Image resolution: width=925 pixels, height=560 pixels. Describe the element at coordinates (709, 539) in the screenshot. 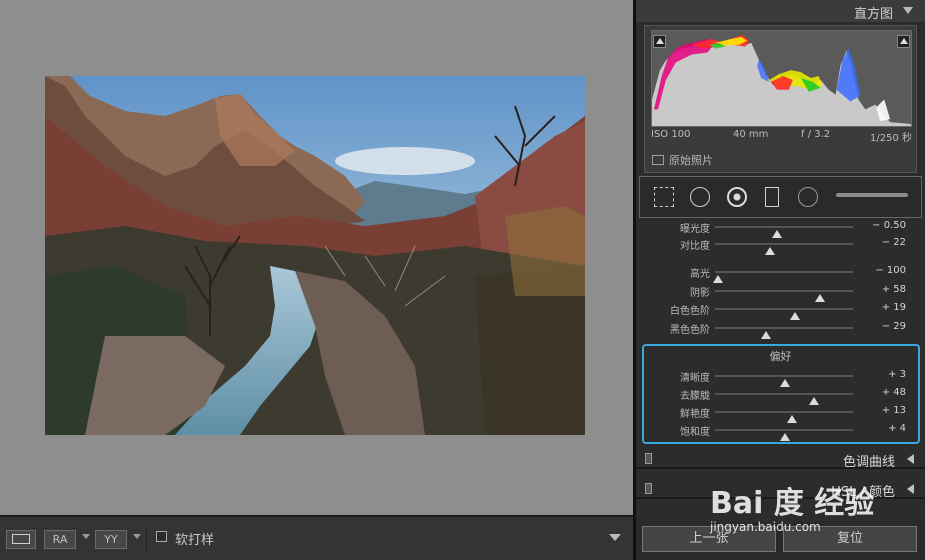

I see `previous-button: 上一张` at that location.